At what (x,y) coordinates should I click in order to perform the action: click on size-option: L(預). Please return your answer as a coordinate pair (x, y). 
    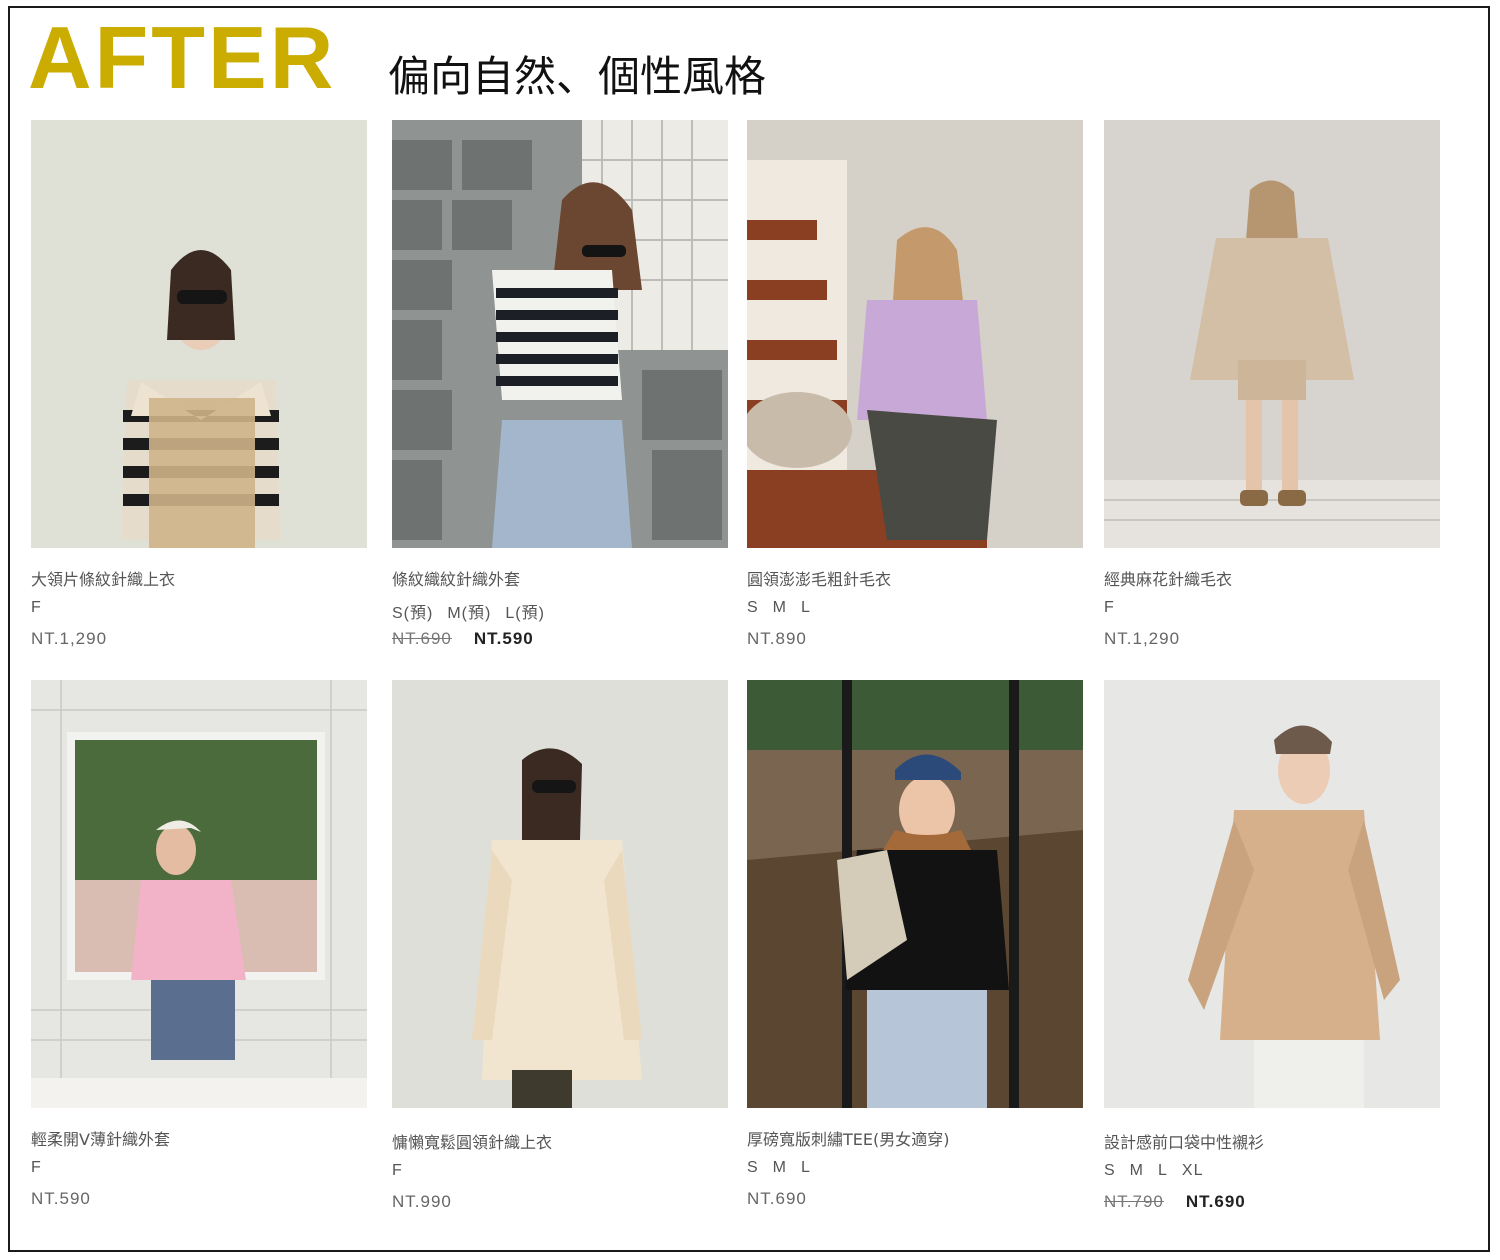
    Looking at the image, I should click on (525, 613).